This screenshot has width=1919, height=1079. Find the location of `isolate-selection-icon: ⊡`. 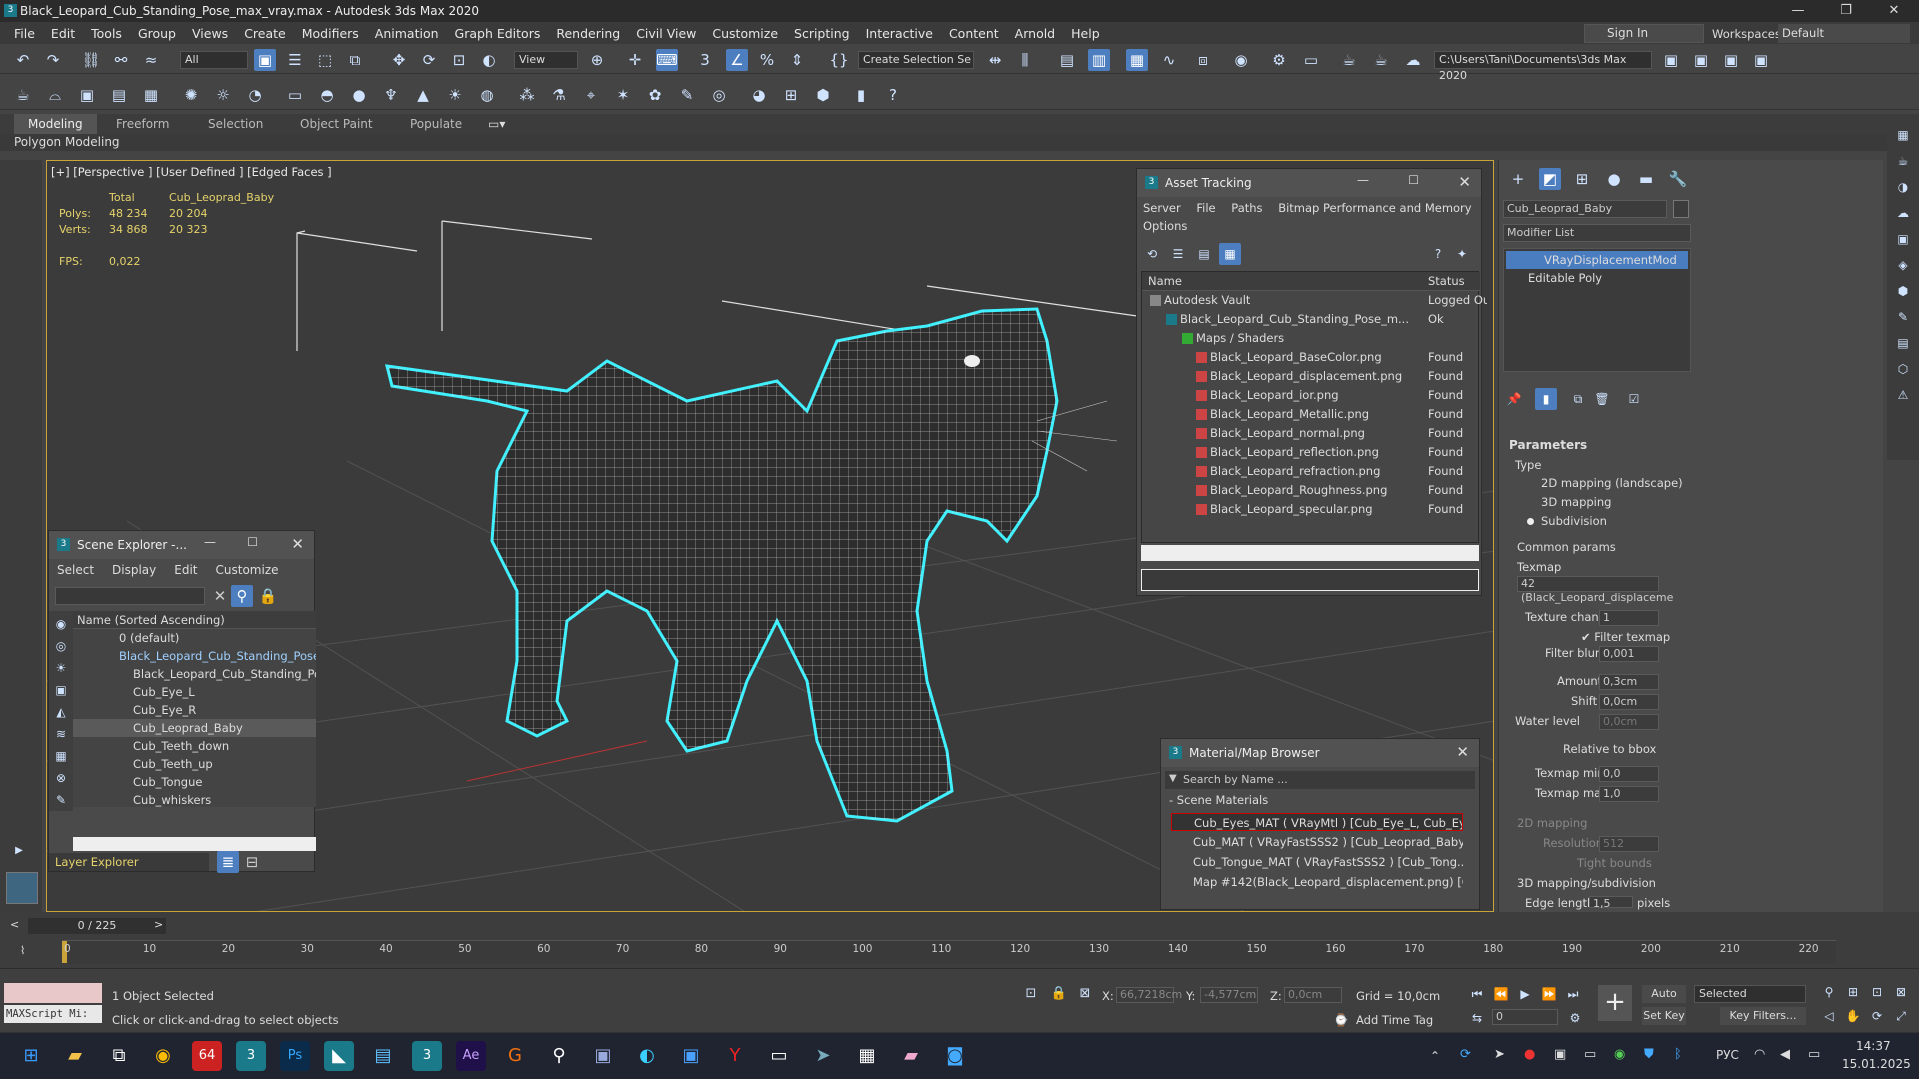

isolate-selection-icon: ⊡ is located at coordinates (1031, 994).